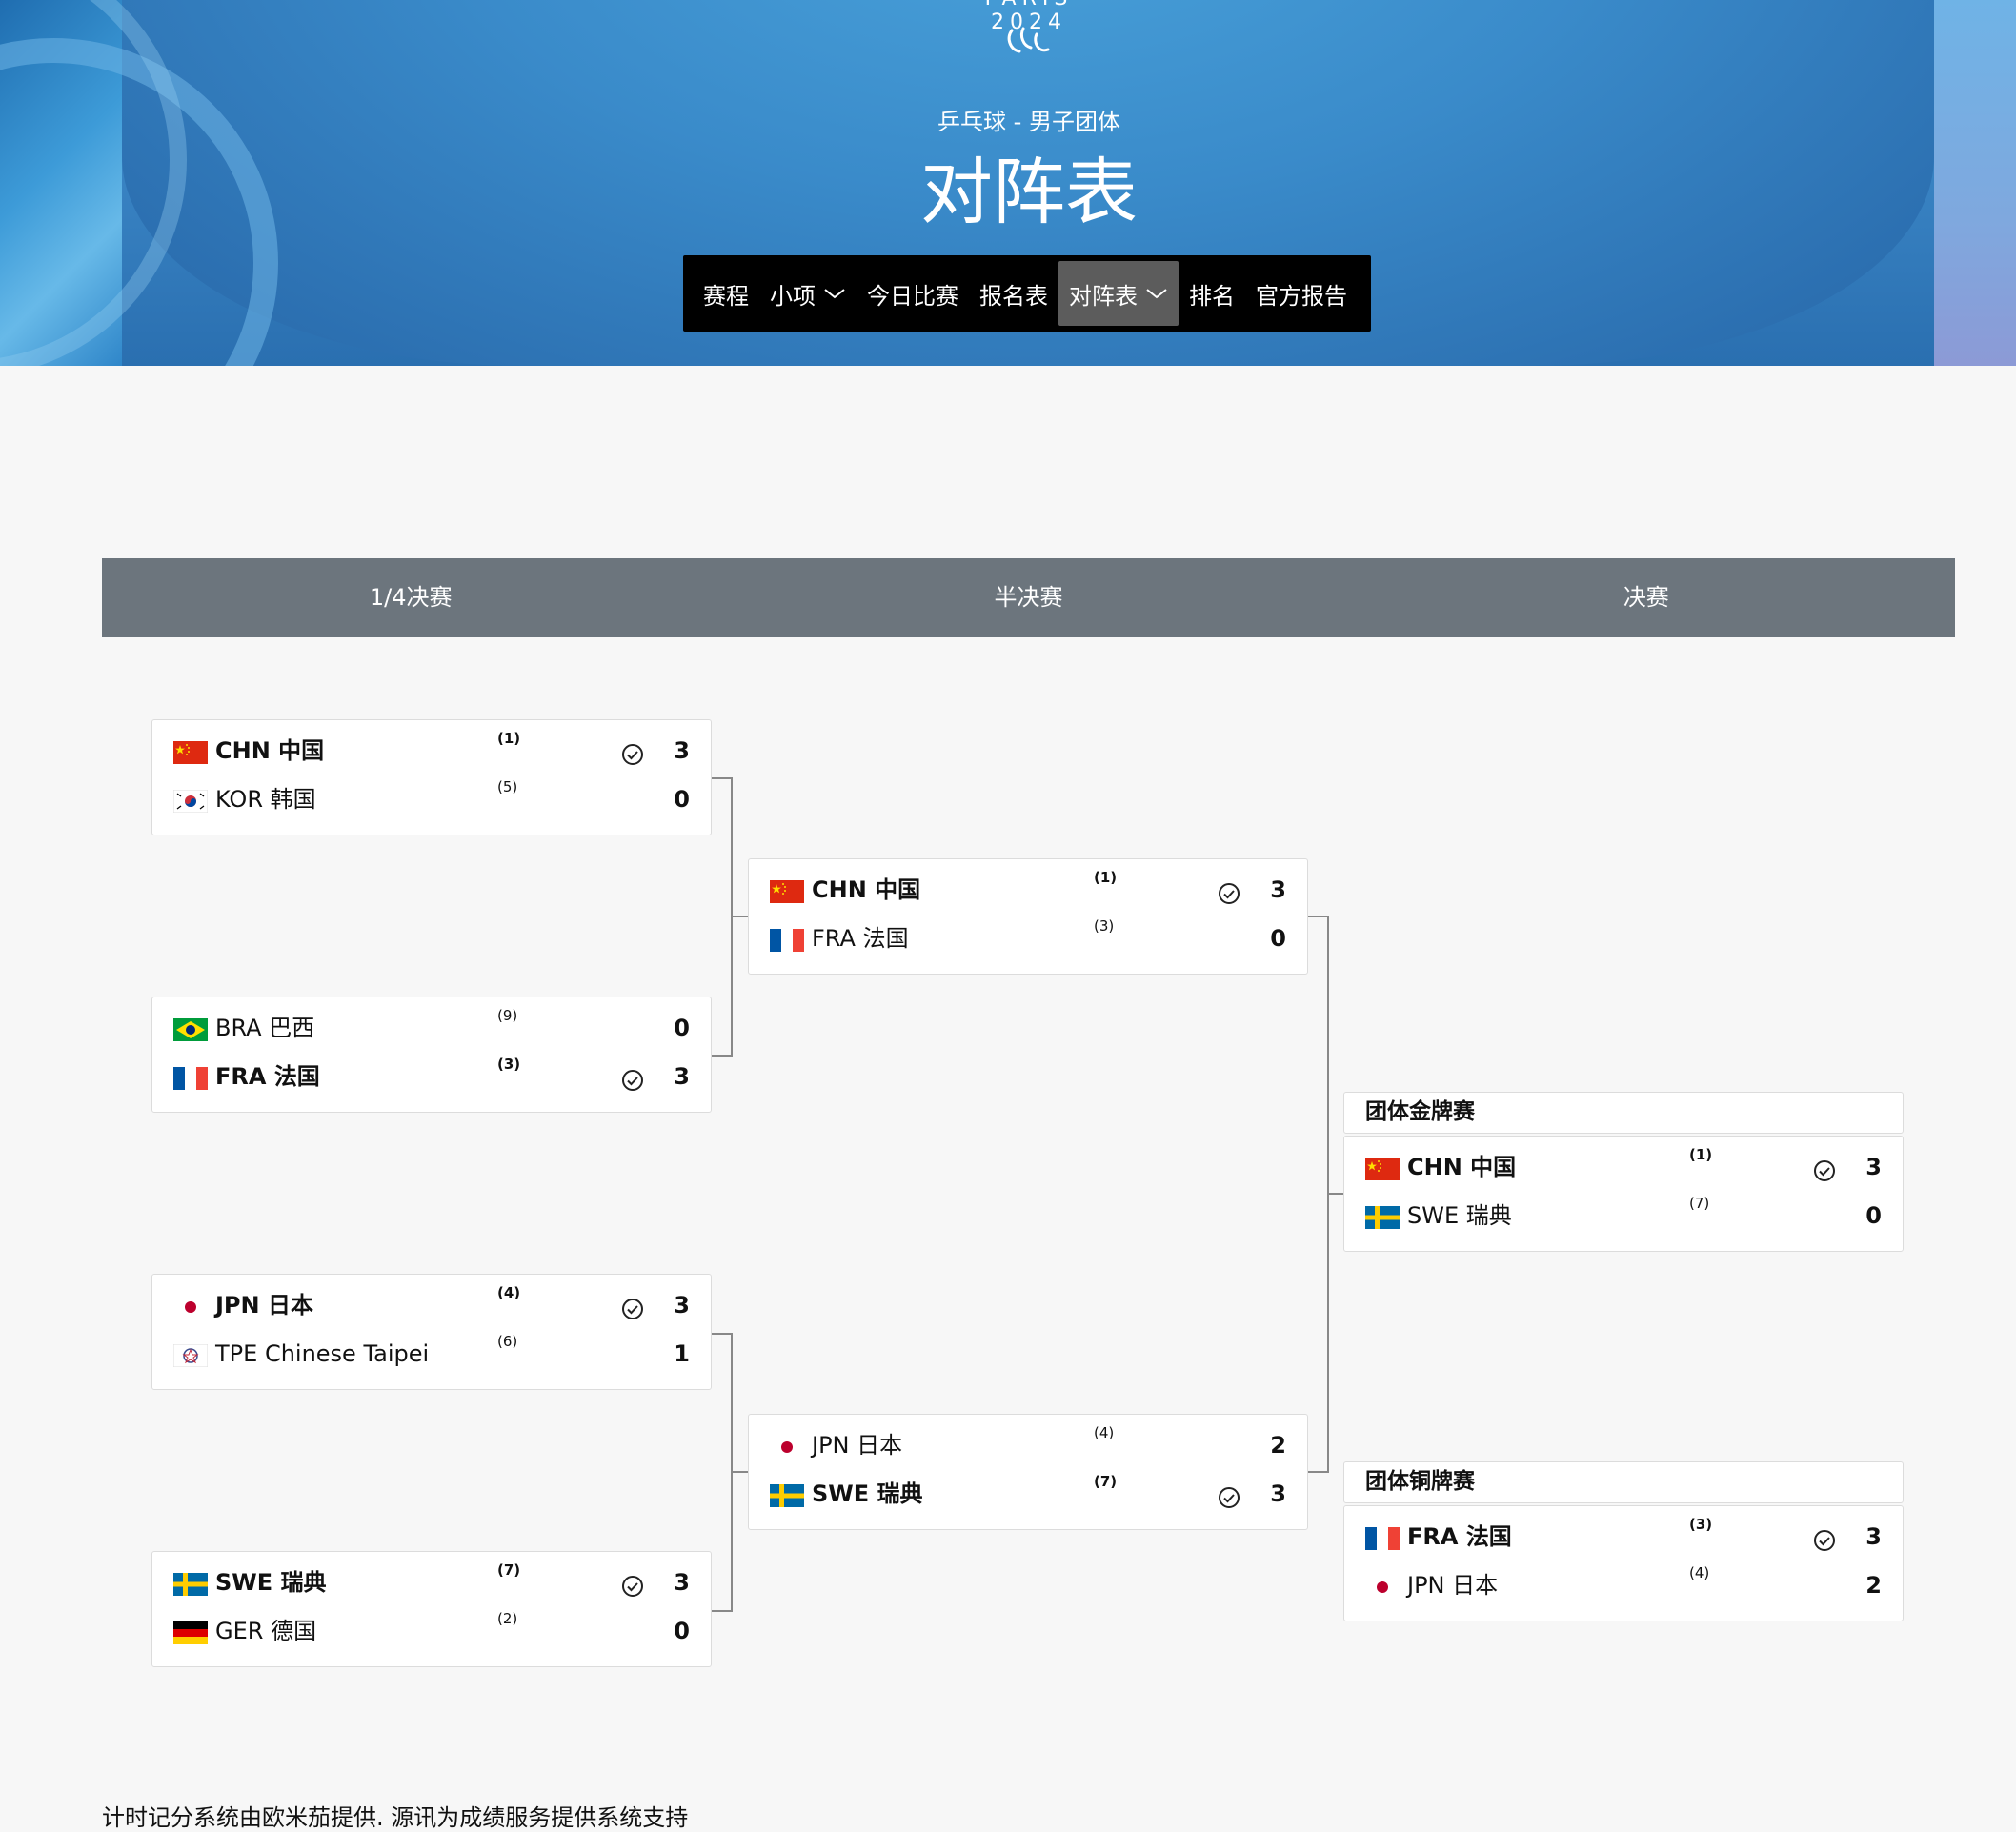 The image size is (2016, 1832). Describe the element at coordinates (432, 1609) in the screenshot. I see `match-card-qf4: SWE 瑞典 (7) 3 GER 德国 (2) 0` at that location.